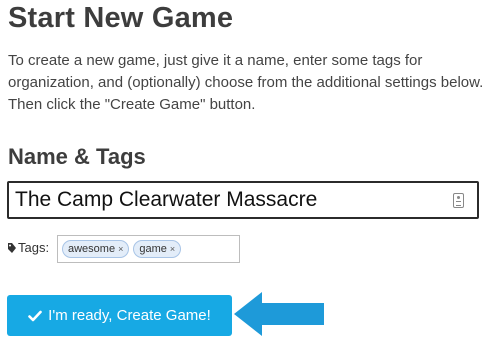 The height and width of the screenshot is (352, 488). I want to click on checkmark-icon, so click(35, 315).